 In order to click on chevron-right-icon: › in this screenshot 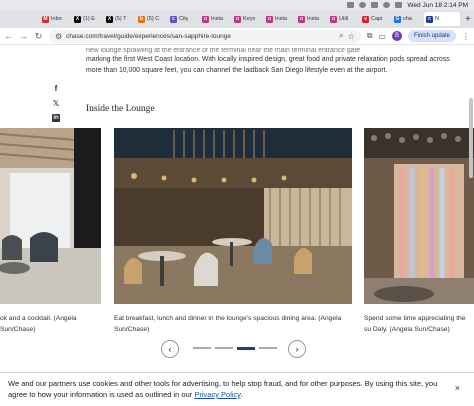, I will do `click(297, 349)`.